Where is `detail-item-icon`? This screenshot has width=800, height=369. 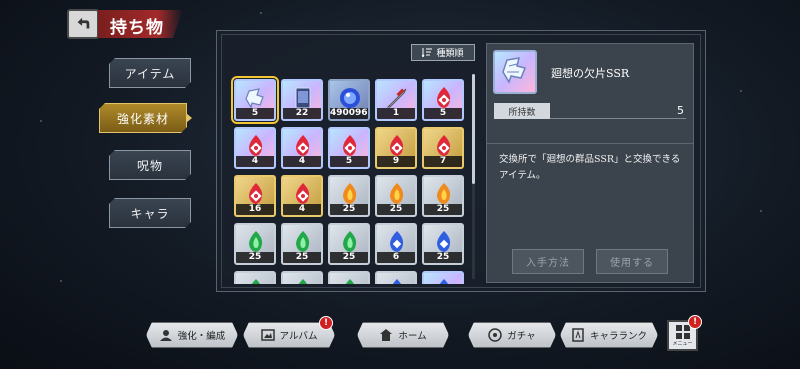 detail-item-icon is located at coordinates (515, 72).